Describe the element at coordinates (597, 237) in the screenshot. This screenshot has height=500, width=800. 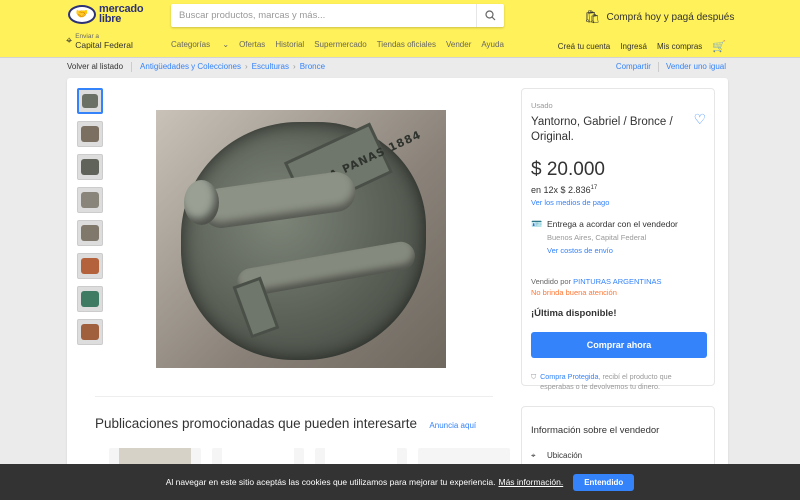
I see `shipping-location: Buenos Aires, Capital Federal` at that location.